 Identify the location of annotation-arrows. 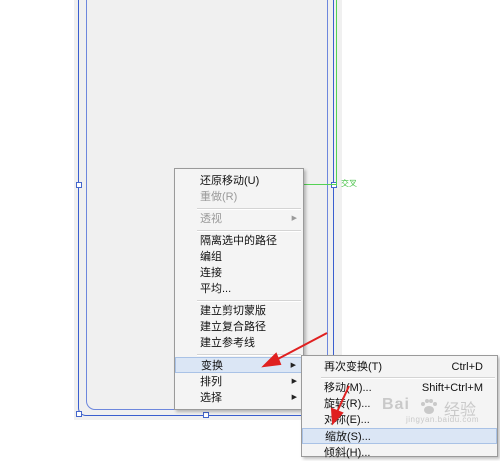
(305, 379).